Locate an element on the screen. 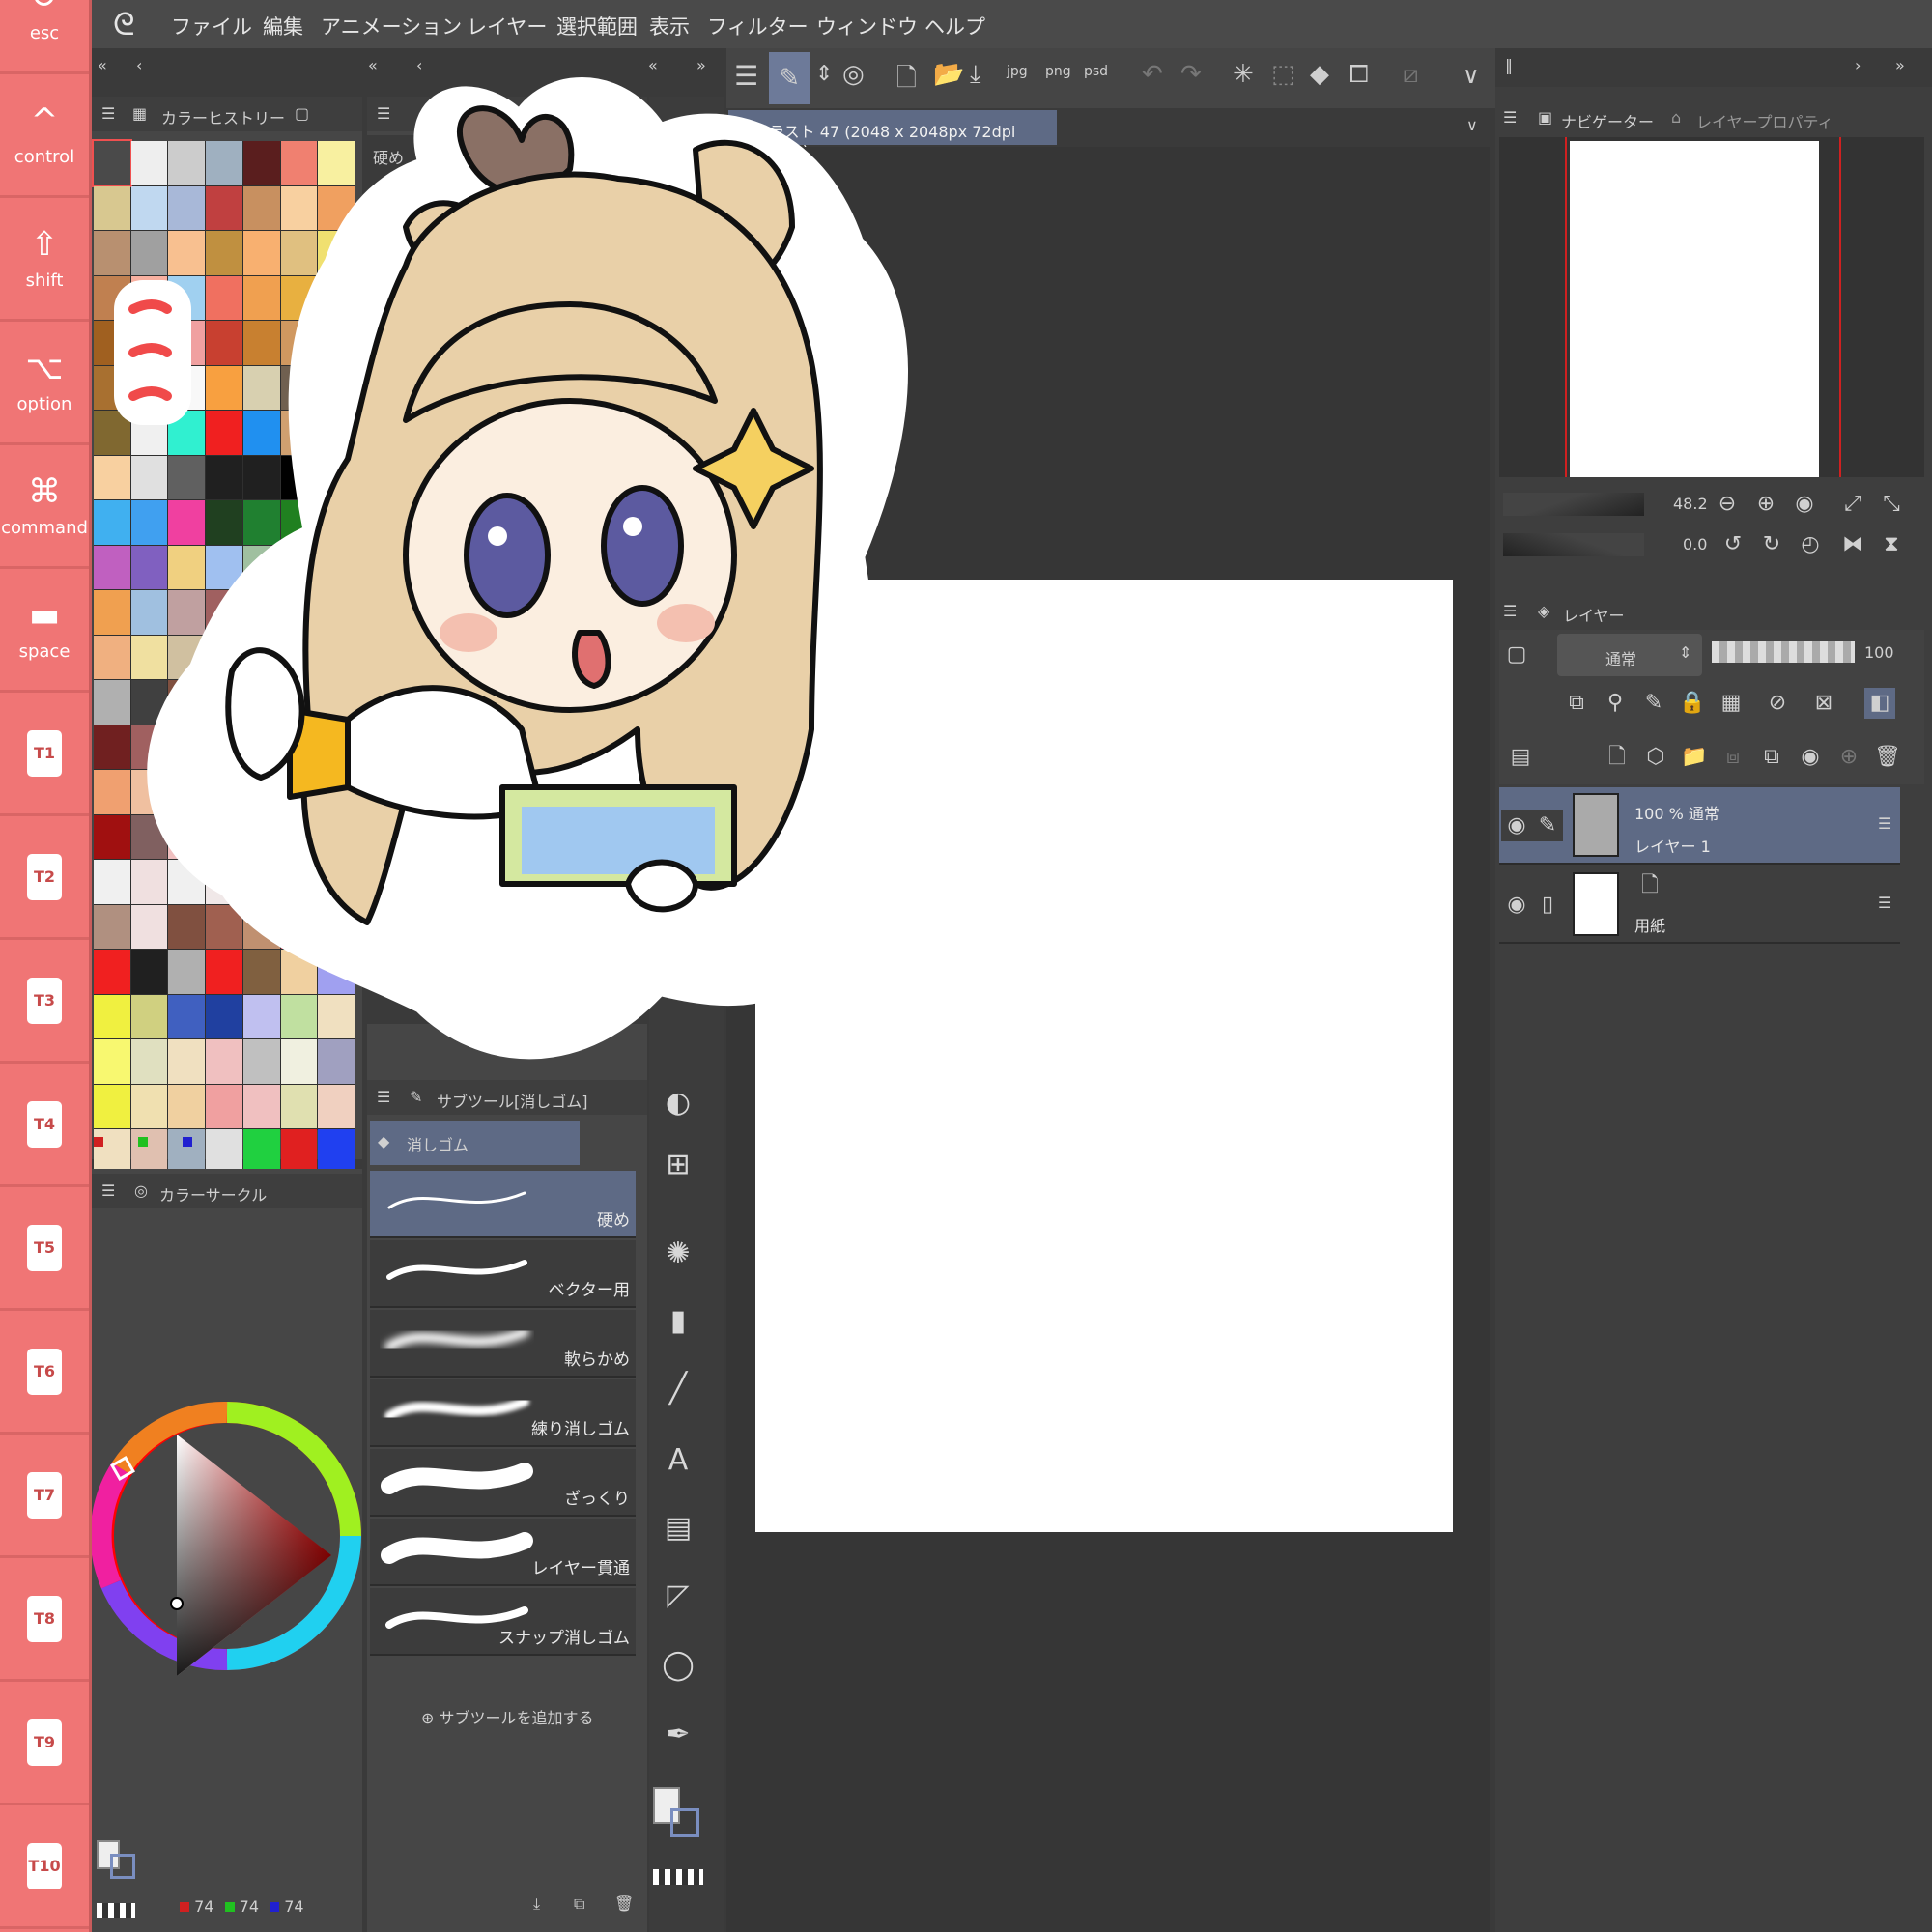 The width and height of the screenshot is (1932, 1932). layer-row: ◉ ▯ 🗋 用紙 ☰ is located at coordinates (1699, 905).